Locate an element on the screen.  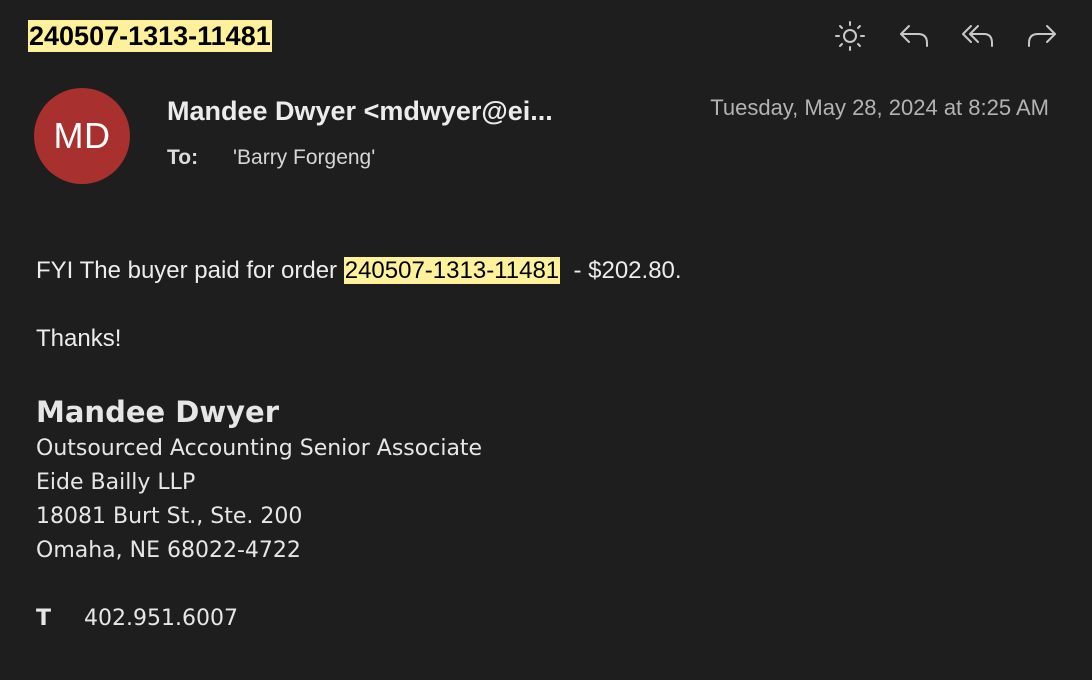
forward-button is located at coordinates (1042, 36).